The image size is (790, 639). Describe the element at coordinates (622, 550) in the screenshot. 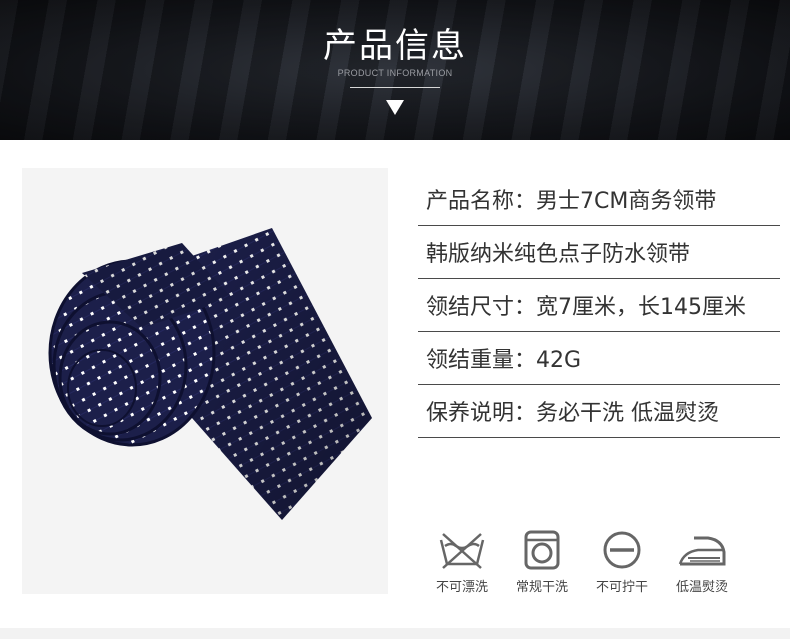

I see `no-wring-icon` at that location.